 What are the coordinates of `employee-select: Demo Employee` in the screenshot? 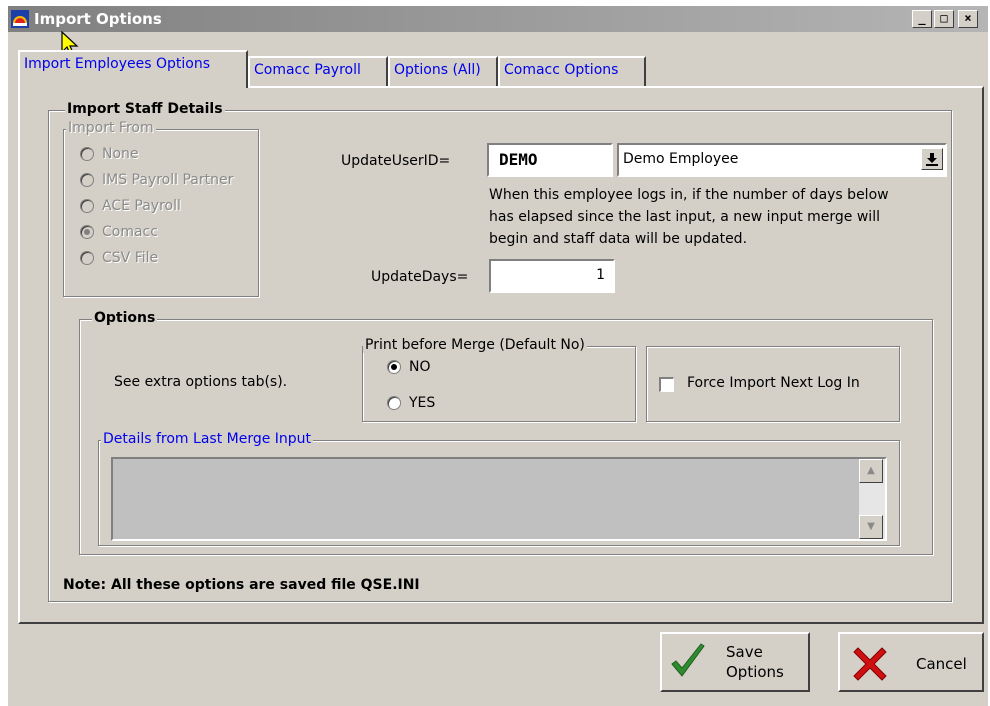 It's located at (782, 160).